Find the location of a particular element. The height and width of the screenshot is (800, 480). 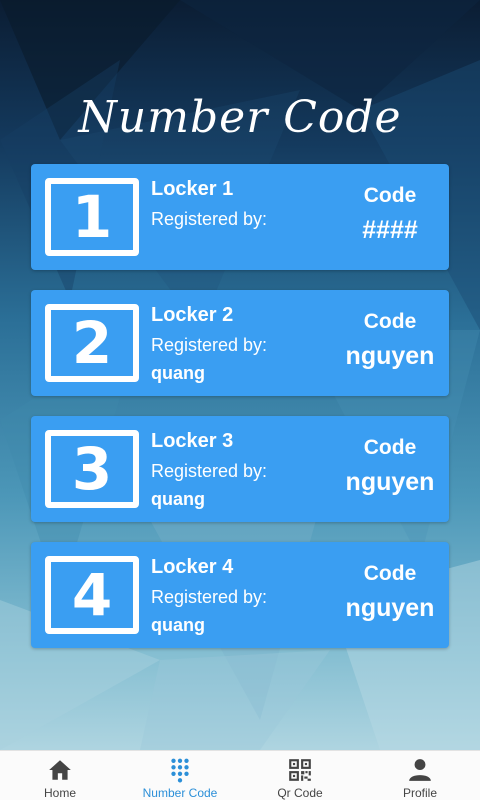

code-value: #### is located at coordinates (390, 230).